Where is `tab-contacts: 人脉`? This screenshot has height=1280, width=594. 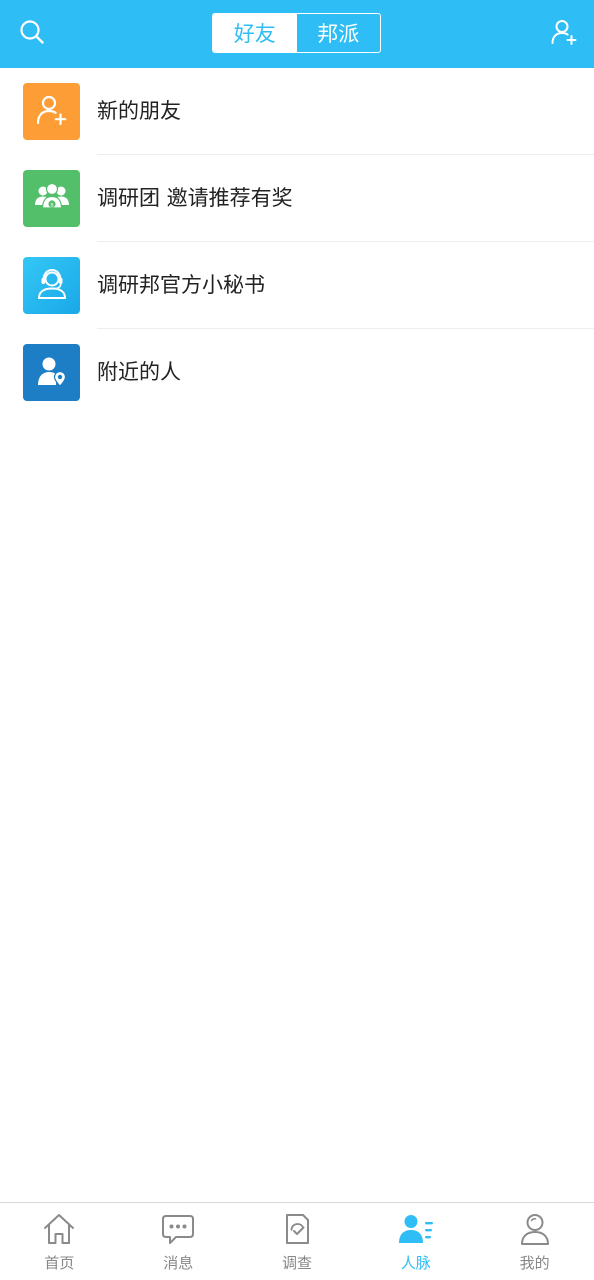
tab-contacts: 人脉 is located at coordinates (415, 1241).